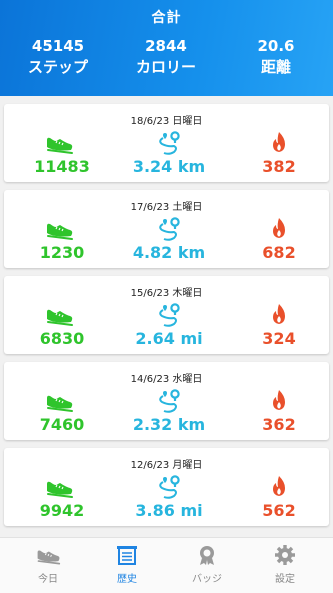  I want to click on history-card: 14/6/23 水曜日 7460 2.32 km 362, so click(166, 401).